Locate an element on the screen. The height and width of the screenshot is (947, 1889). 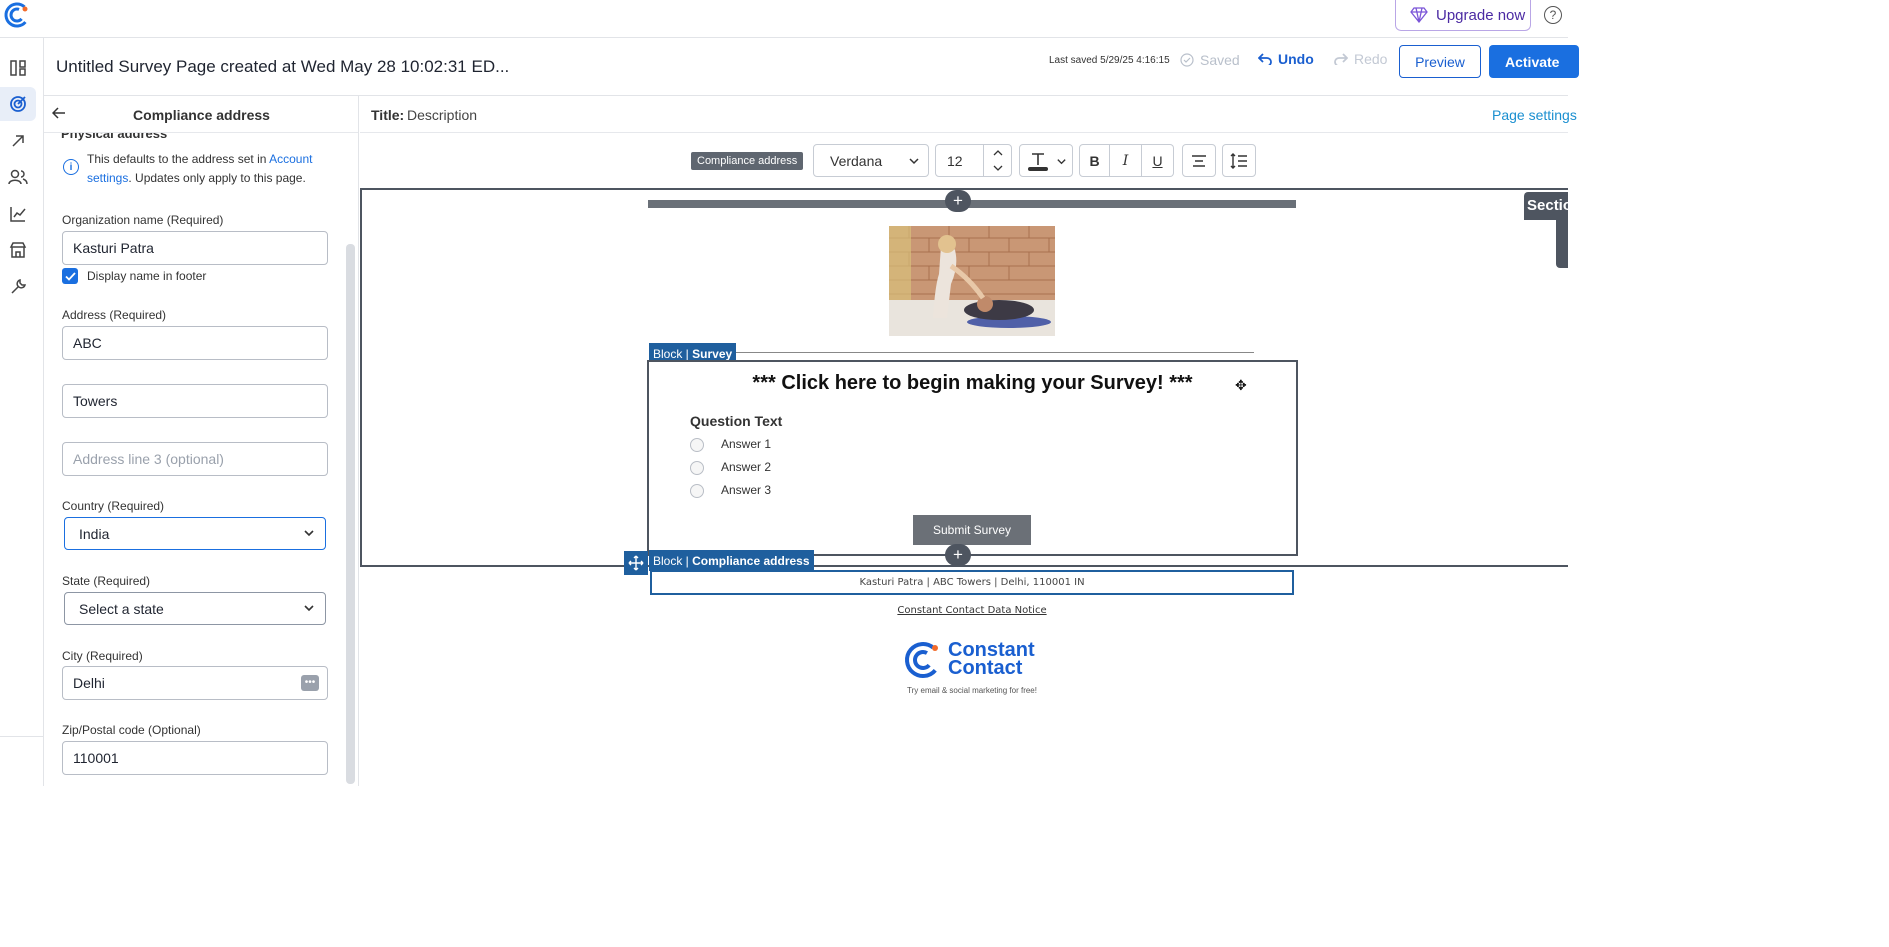
section-tab: Section is located at coordinates (1546, 206).